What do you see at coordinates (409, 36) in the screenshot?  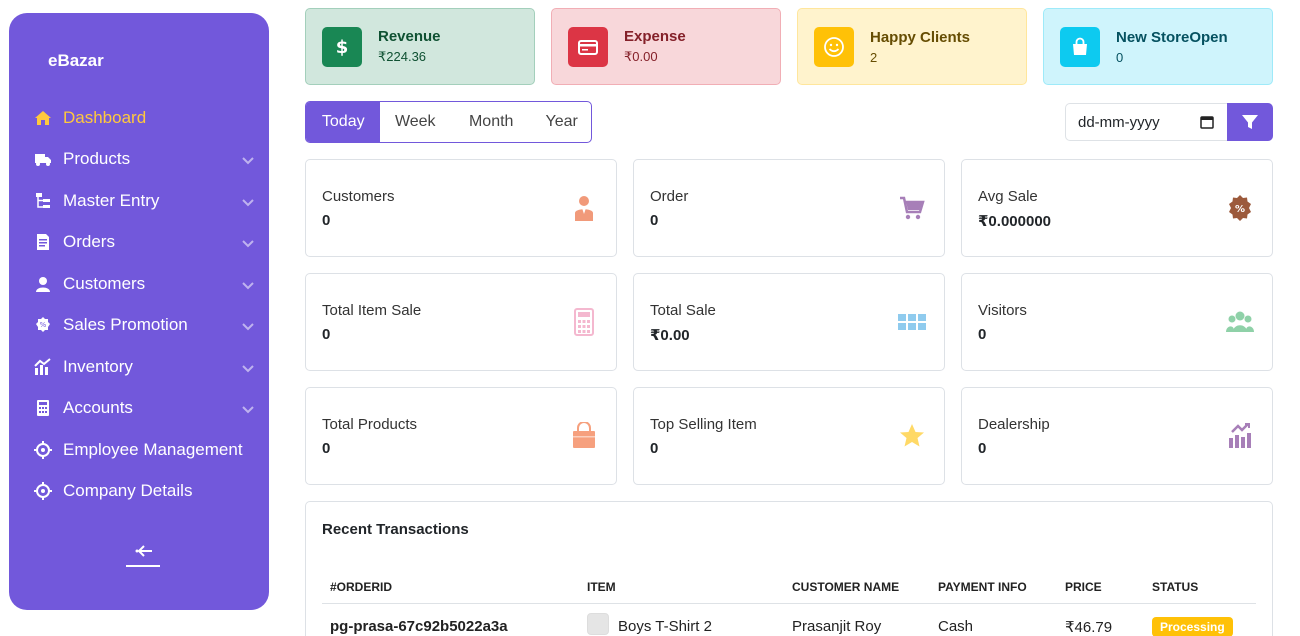 I see `stat-card-label: Revenue` at bounding box center [409, 36].